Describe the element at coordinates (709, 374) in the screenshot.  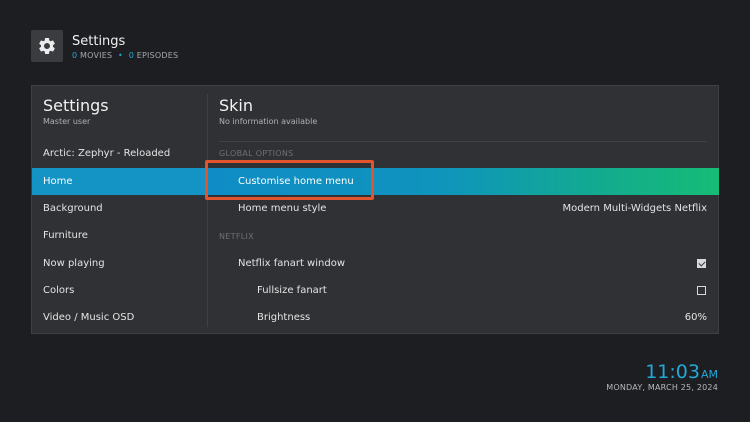
I see `clock-ampm: AM` at that location.